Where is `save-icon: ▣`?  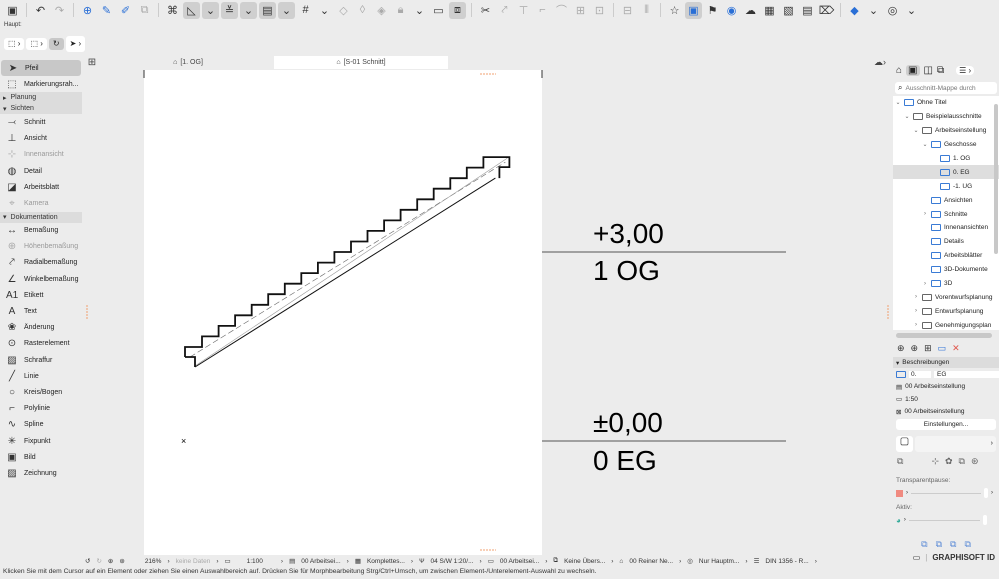 save-icon: ▣ is located at coordinates (12, 10).